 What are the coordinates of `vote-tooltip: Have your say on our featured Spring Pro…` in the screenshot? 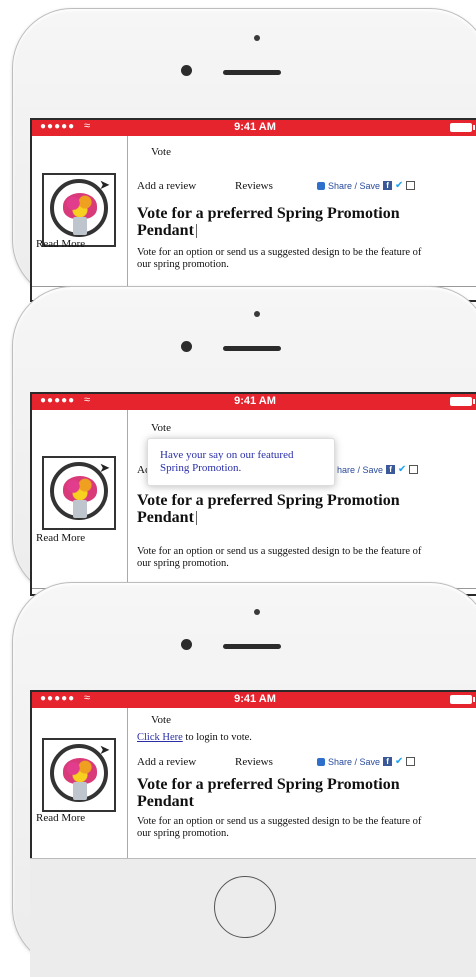 It's located at (241, 462).